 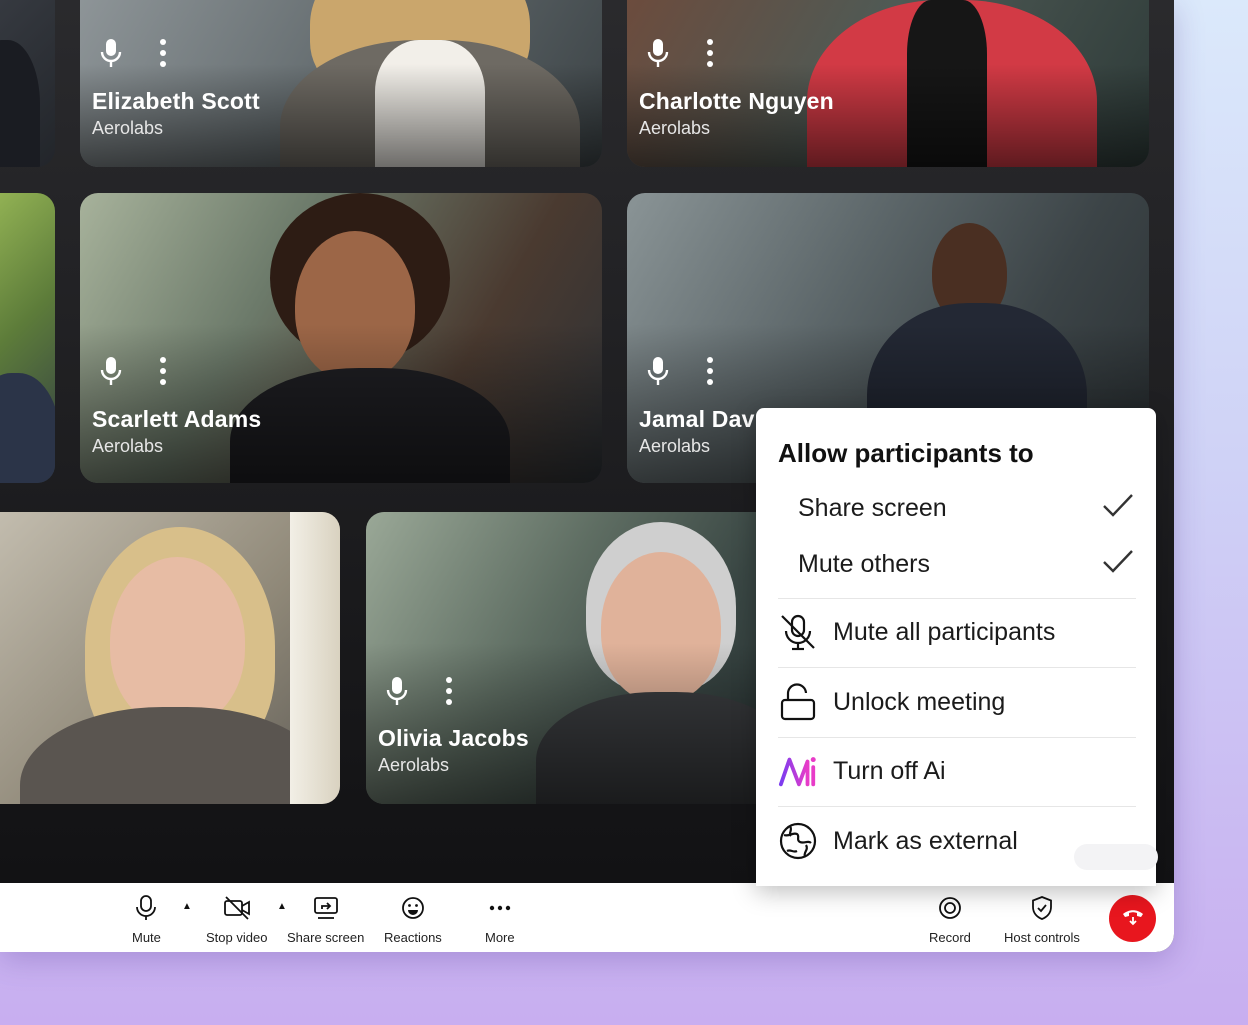 What do you see at coordinates (237, 910) in the screenshot?
I see `video-off-icon` at bounding box center [237, 910].